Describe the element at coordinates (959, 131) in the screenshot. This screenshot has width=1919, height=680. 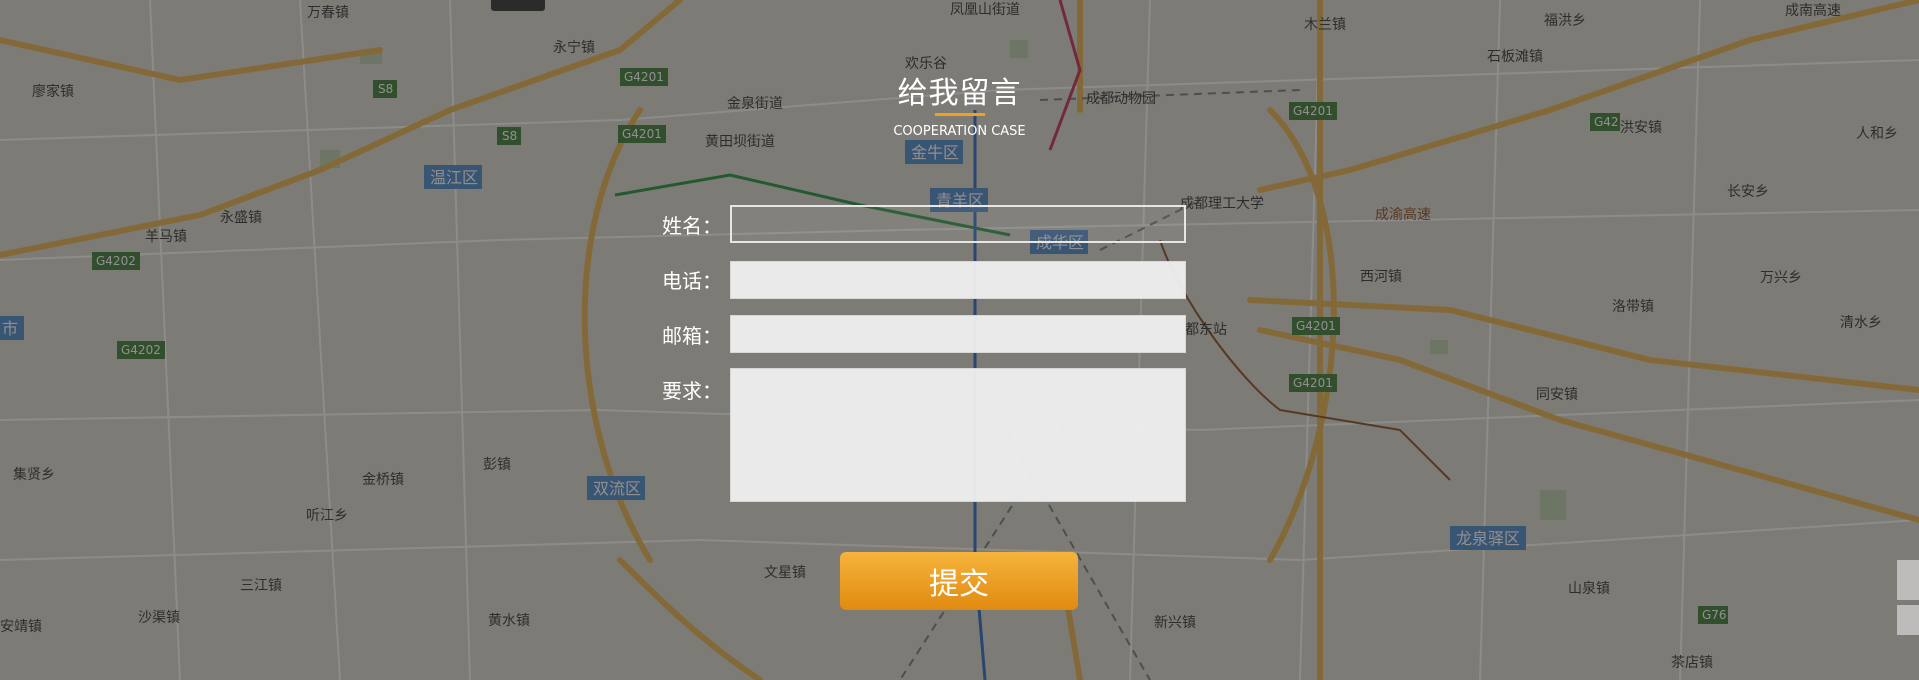
I see `page-subtitle: COOPERATION CASE` at that location.